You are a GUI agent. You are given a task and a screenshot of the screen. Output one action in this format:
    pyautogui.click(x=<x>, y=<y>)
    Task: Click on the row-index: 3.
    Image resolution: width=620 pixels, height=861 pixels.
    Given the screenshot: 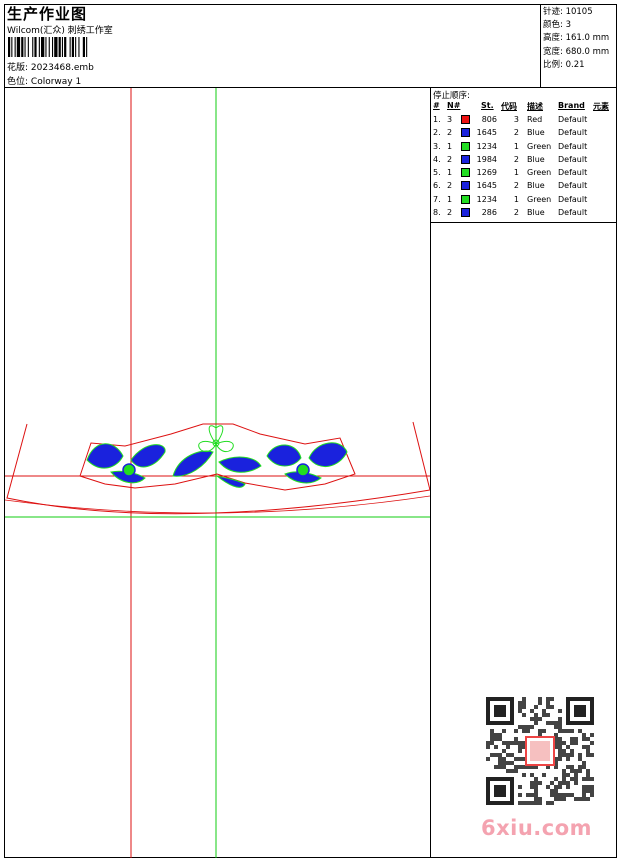 What is the action you would take?
    pyautogui.click(x=437, y=146)
    